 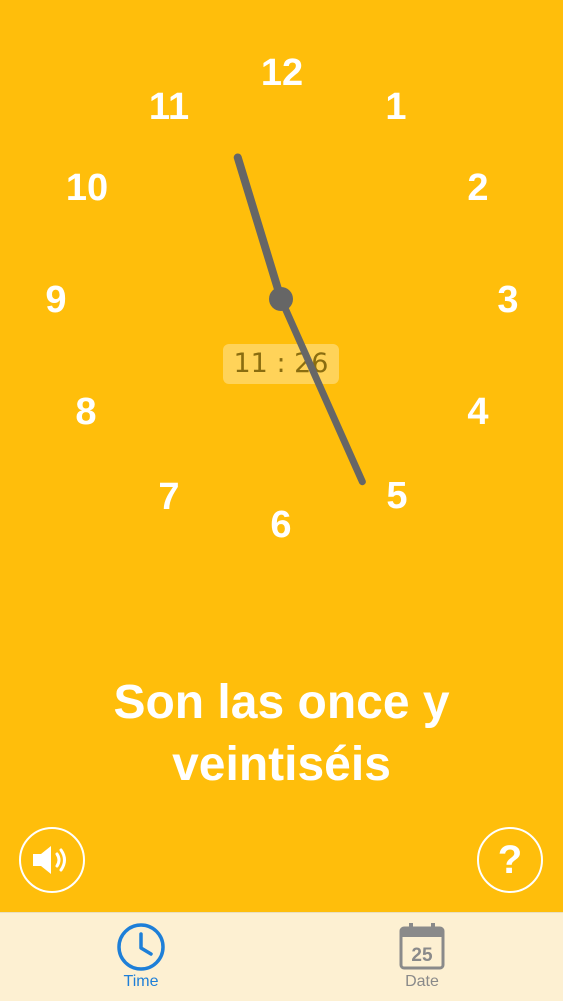 I want to click on speak-button, so click(x=52, y=860).